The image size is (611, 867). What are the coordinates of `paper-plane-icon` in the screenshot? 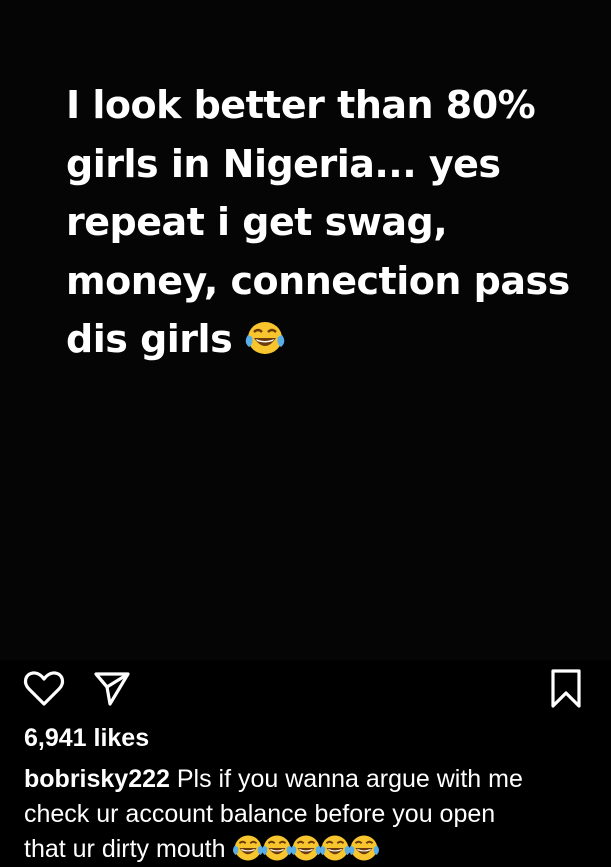 It's located at (112, 688).